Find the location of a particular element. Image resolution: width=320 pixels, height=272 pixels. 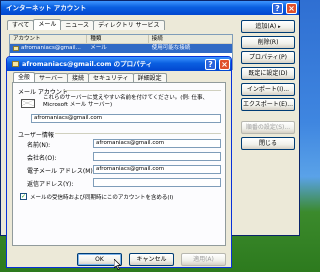

window-title: インターネット アカウント is located at coordinates (46, 8).